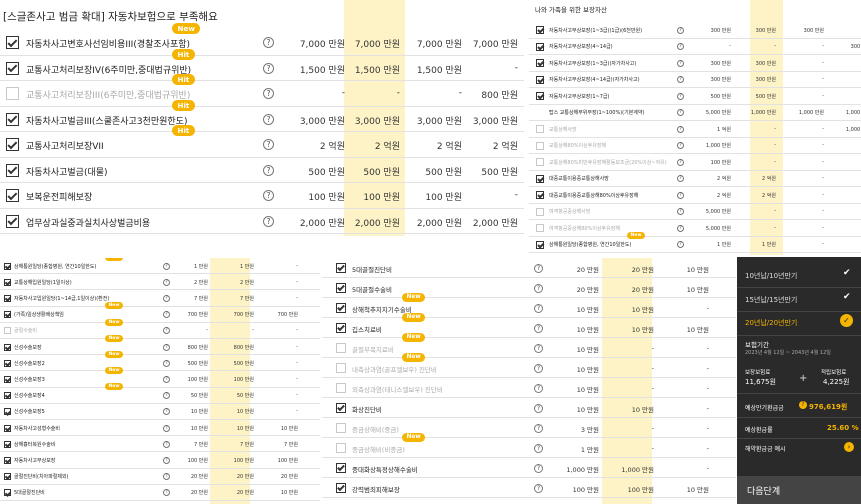  Describe the element at coordinates (765, 448) in the screenshot. I see `refund-example-link: 해약환급금 예시` at that location.